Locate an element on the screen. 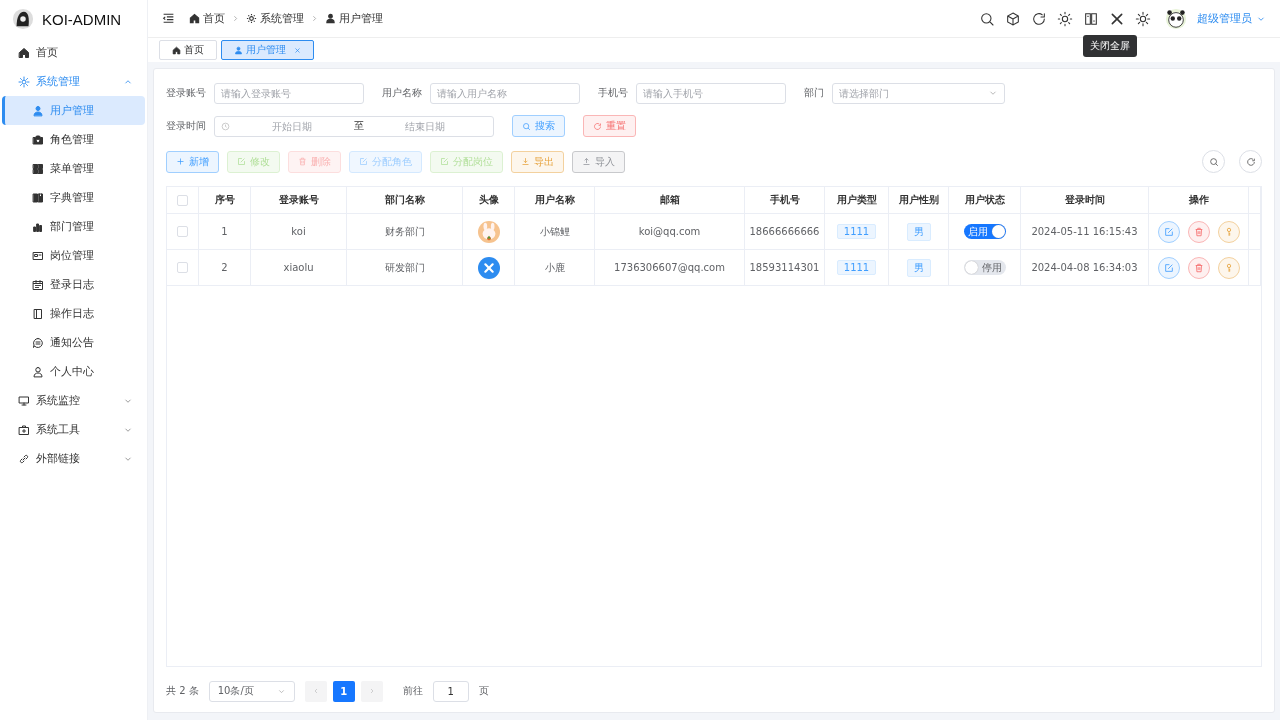  text-input: 请输入手机号 is located at coordinates (711, 93).